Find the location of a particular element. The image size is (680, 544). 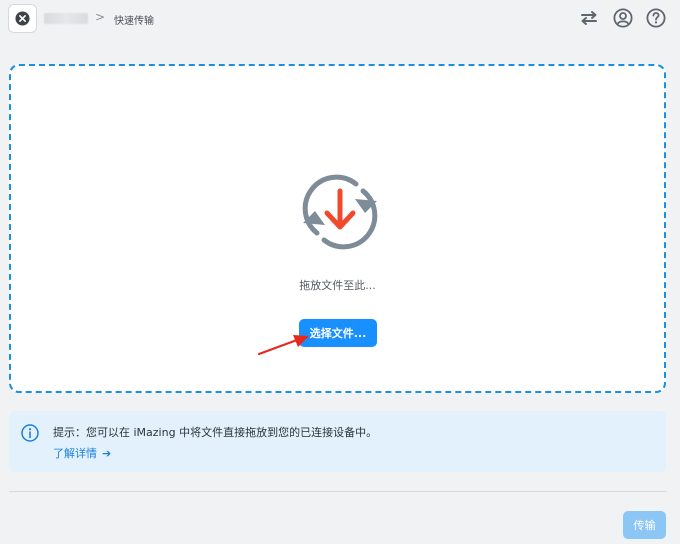

page-title: 快速传输 is located at coordinates (134, 21).